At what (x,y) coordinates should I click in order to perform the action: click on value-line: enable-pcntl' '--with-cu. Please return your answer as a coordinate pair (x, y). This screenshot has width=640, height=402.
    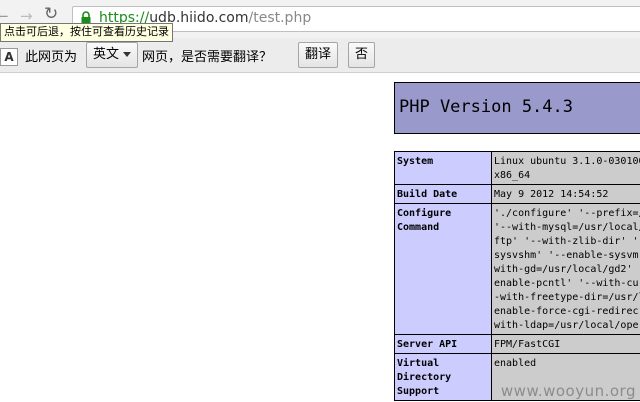
    Looking at the image, I should click on (566, 283).